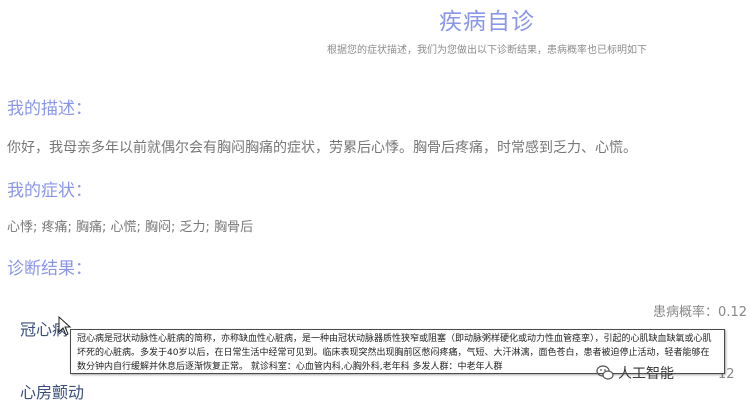 Image resolution: width=751 pixels, height=407 pixels. What do you see at coordinates (65, 326) in the screenshot?
I see `cursor-icon` at bounding box center [65, 326].